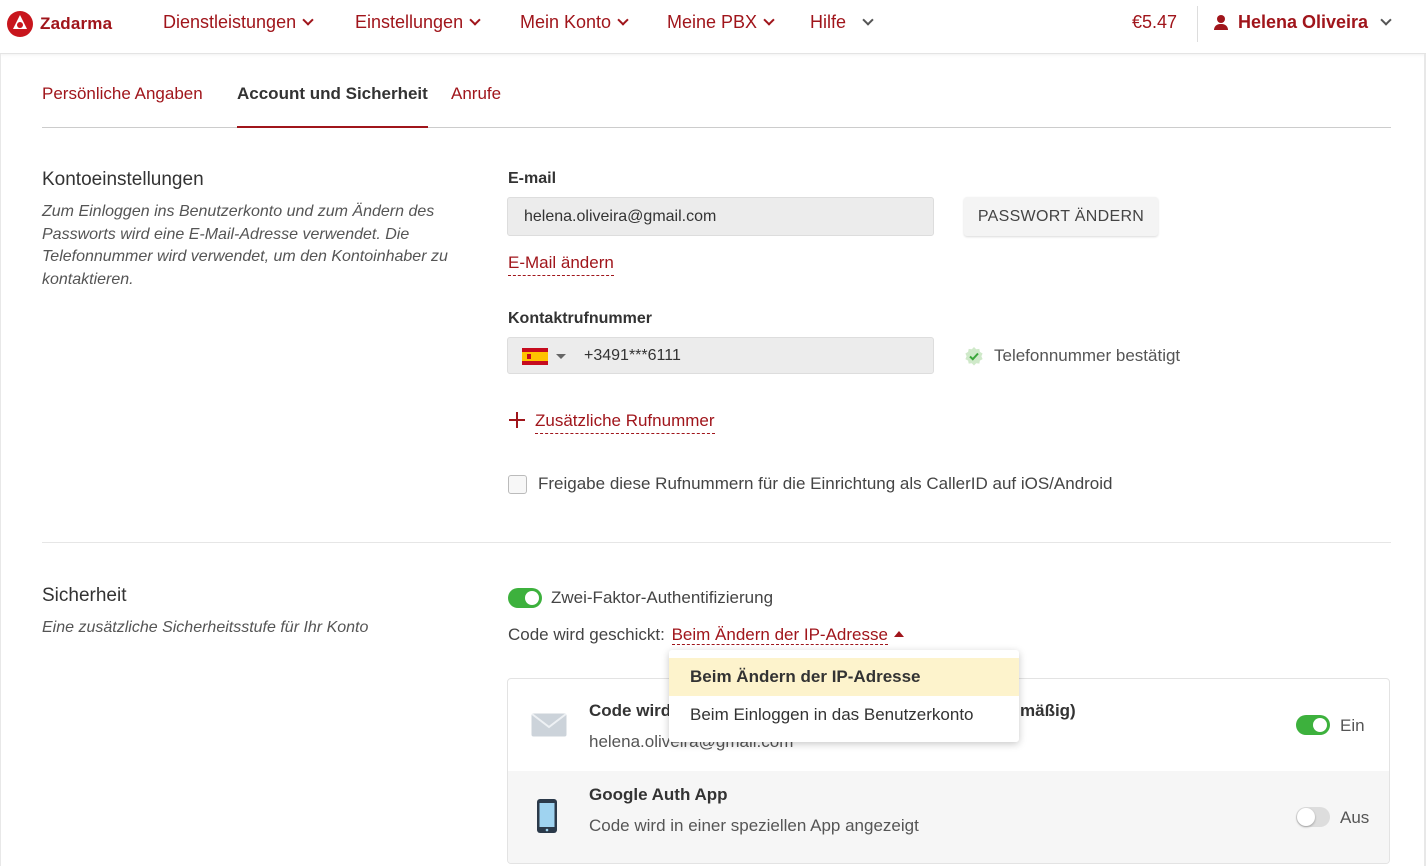 The image size is (1426, 866). What do you see at coordinates (630, 710) in the screenshot?
I see `method-title: Code wird` at bounding box center [630, 710].